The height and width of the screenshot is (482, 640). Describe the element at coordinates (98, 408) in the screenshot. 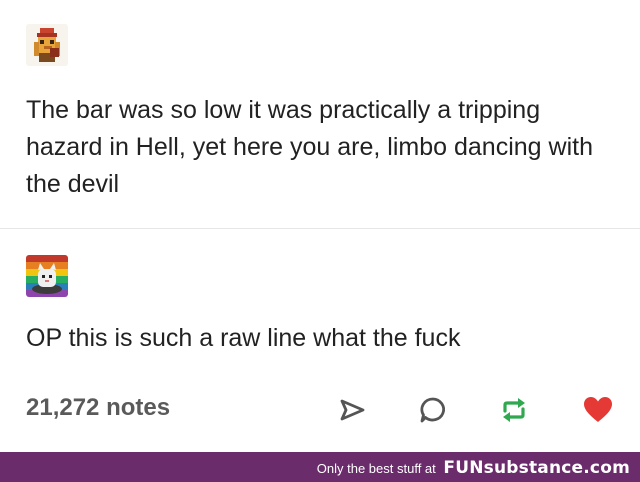

I see `notes-count: 21,272 notes` at that location.